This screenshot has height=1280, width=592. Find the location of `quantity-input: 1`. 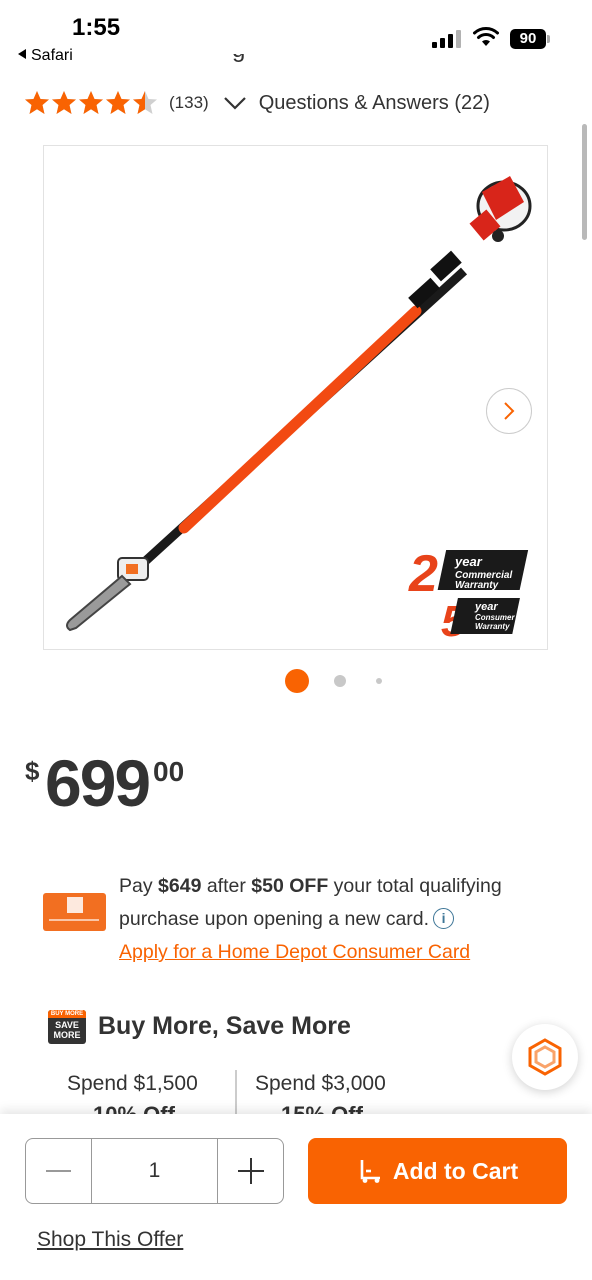

quantity-input: 1 is located at coordinates (154, 1171).